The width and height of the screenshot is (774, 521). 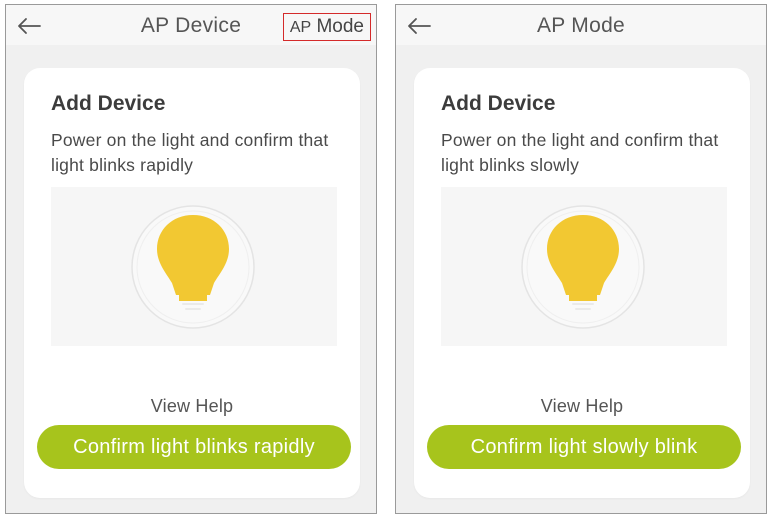 I want to click on confirm-blinks-rapidly-button: Confirm light blinks rapidly, so click(x=194, y=447).